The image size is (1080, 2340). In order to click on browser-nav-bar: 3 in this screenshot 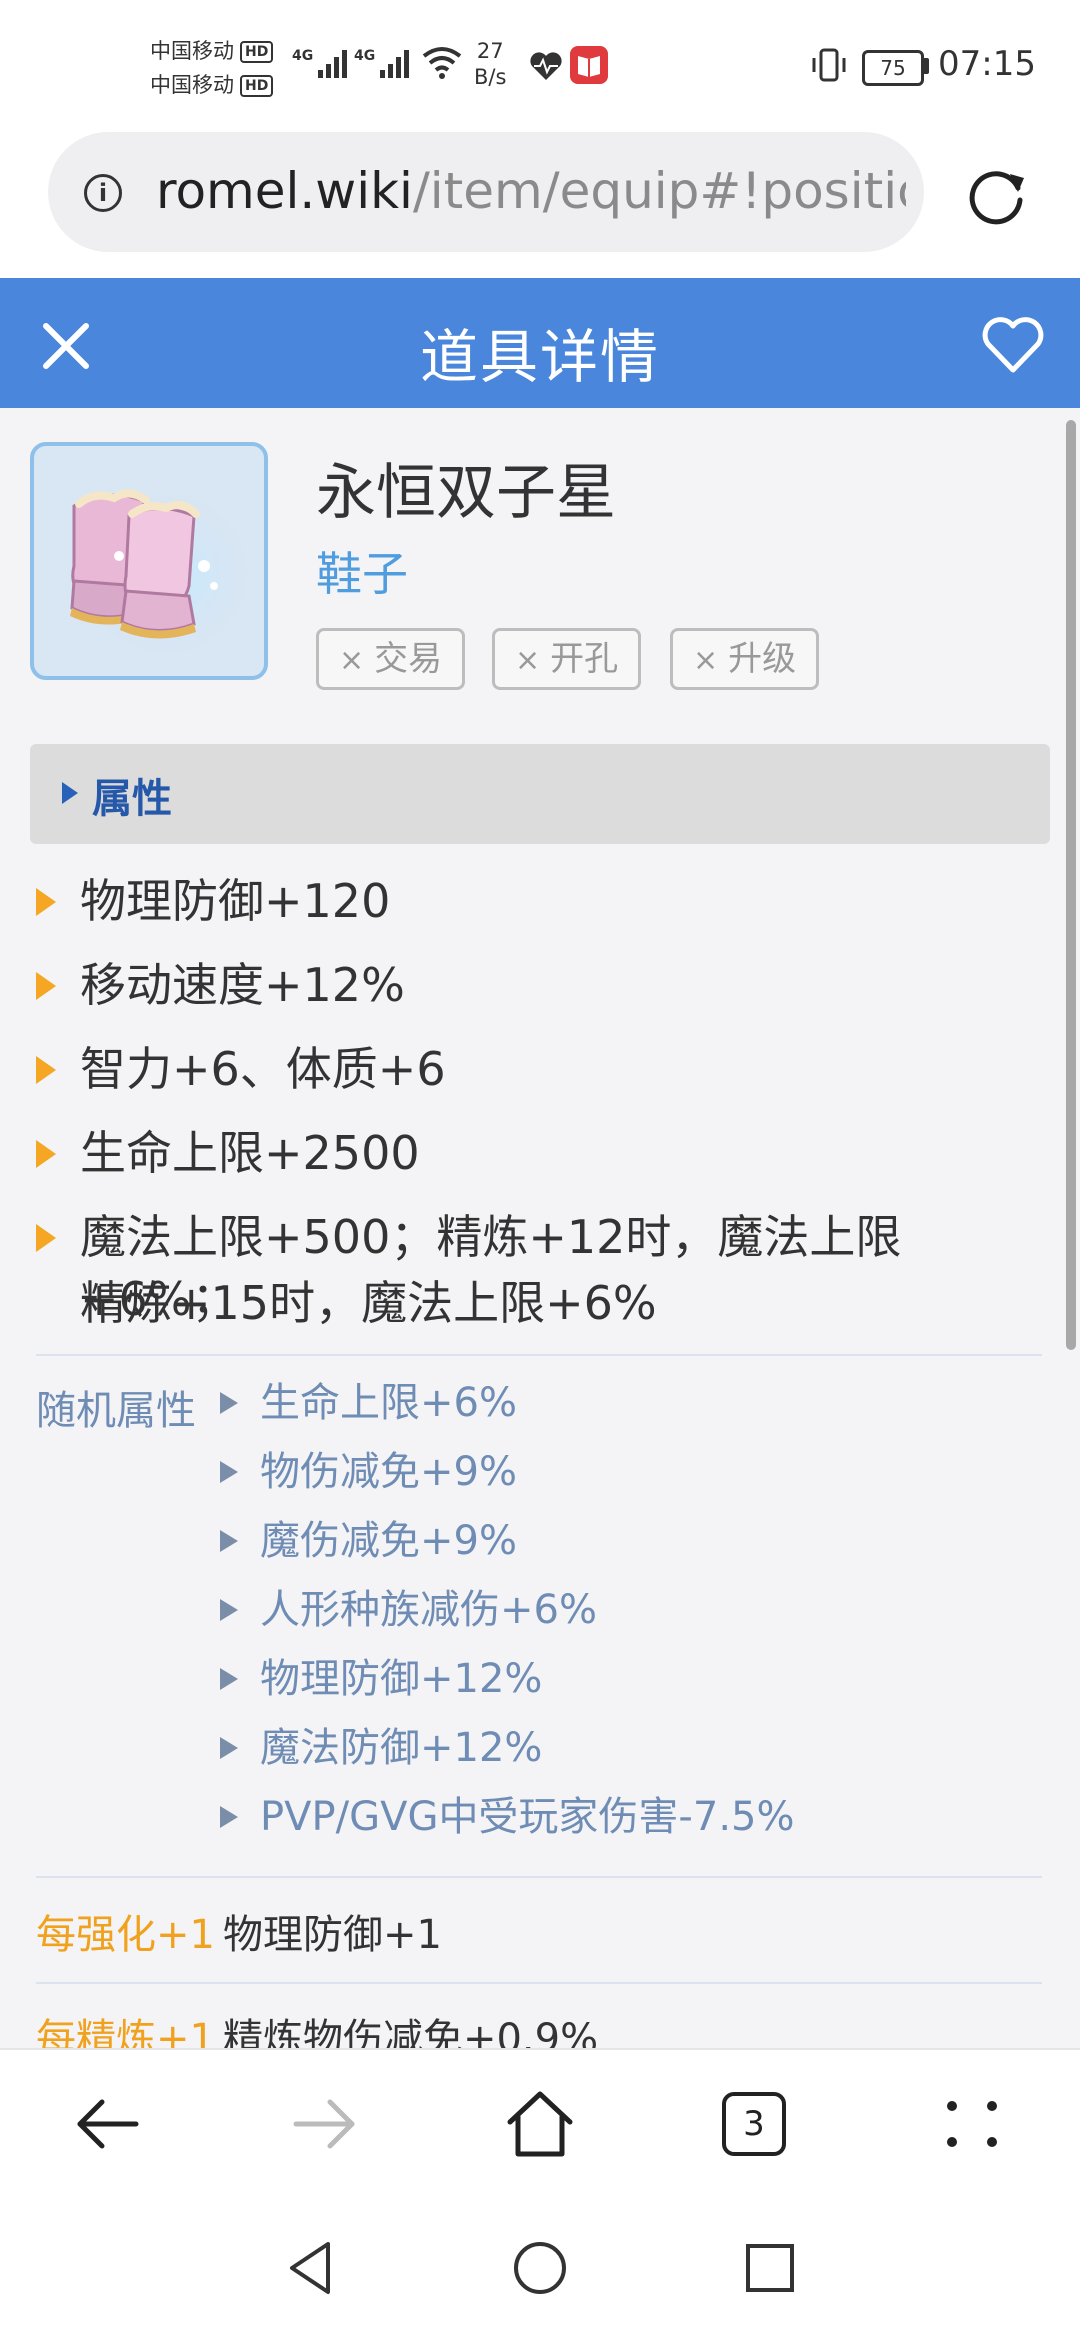, I will do `click(540, 2123)`.